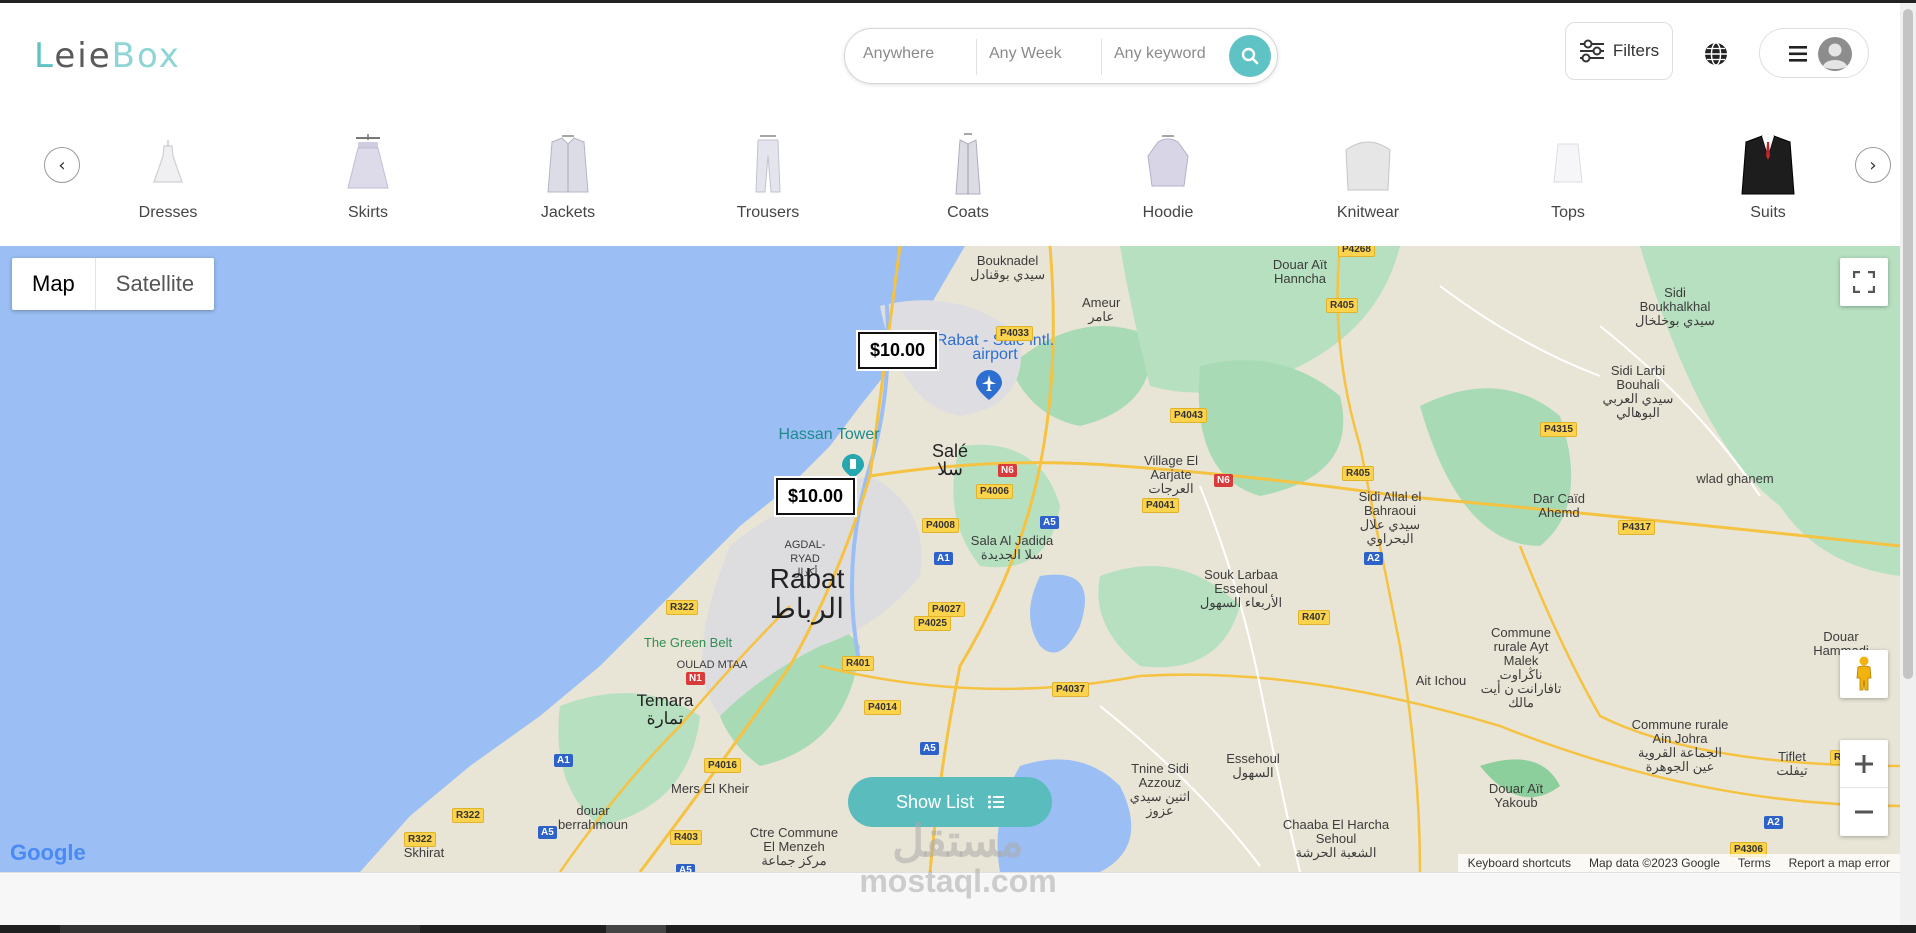 The image size is (1916, 933). What do you see at coordinates (1012, 547) in the screenshot?
I see `map-label: Sala Al Jadida سلا الجديدة` at bounding box center [1012, 547].